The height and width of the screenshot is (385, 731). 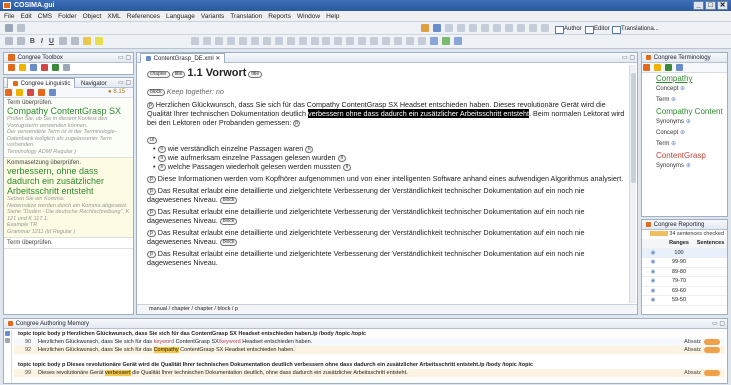 I want to click on memory-settings-icon, so click(x=7, y=340).